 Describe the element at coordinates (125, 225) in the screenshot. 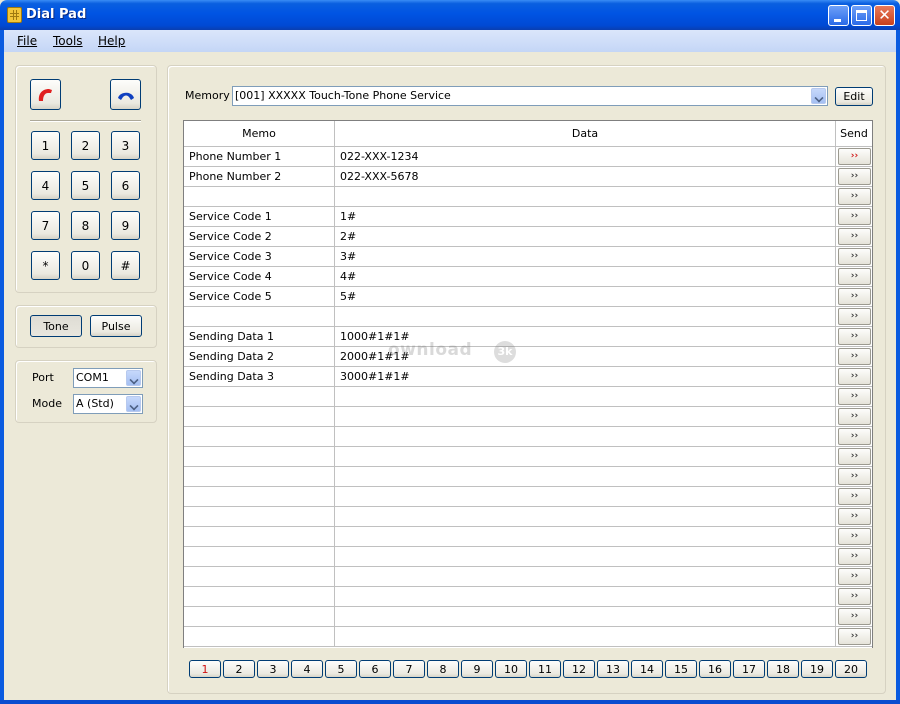

I see `key-9: 9` at that location.